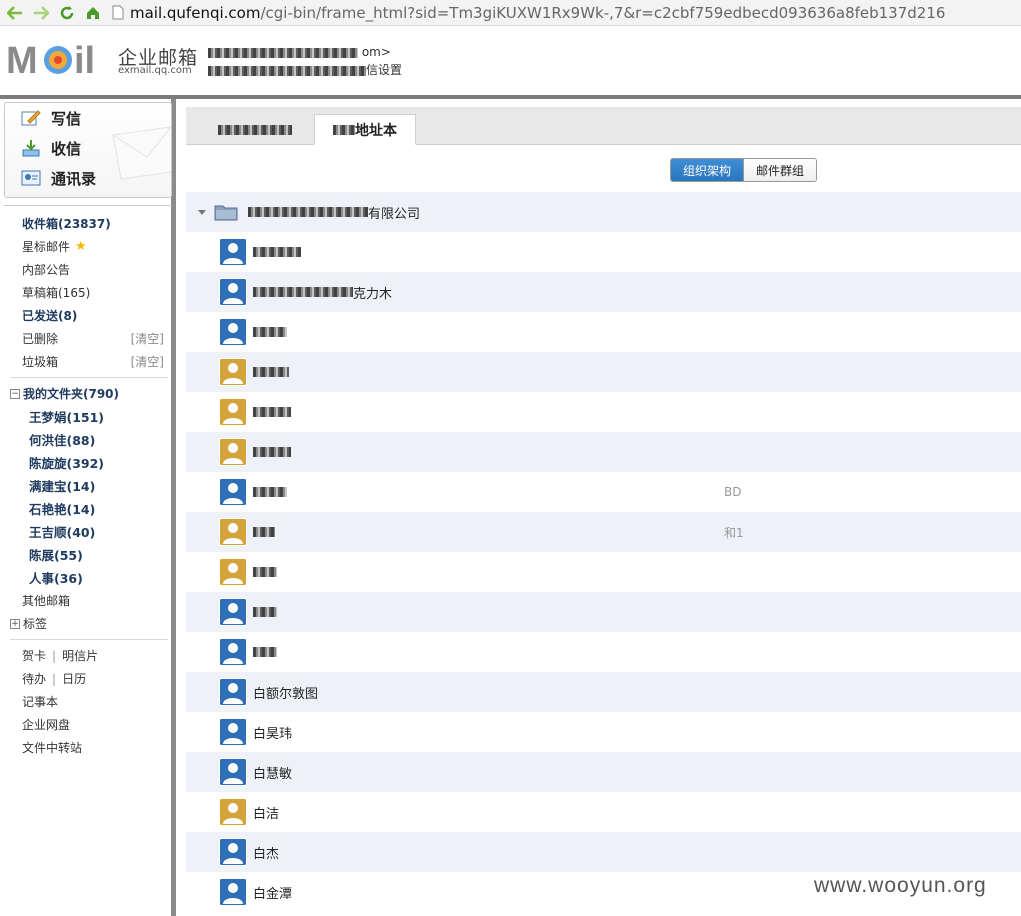 The width and height of the screenshot is (1021, 916). What do you see at coordinates (88, 747) in the screenshot?
I see `transfer-link: 文件中转站` at bounding box center [88, 747].